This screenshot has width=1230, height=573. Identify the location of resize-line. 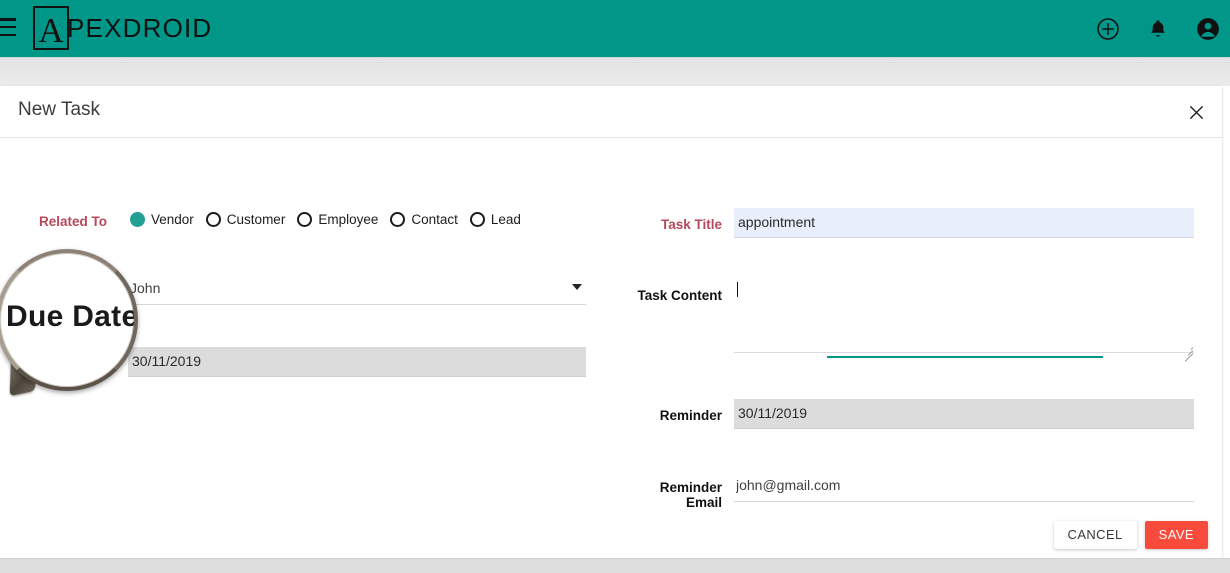
(1189, 357).